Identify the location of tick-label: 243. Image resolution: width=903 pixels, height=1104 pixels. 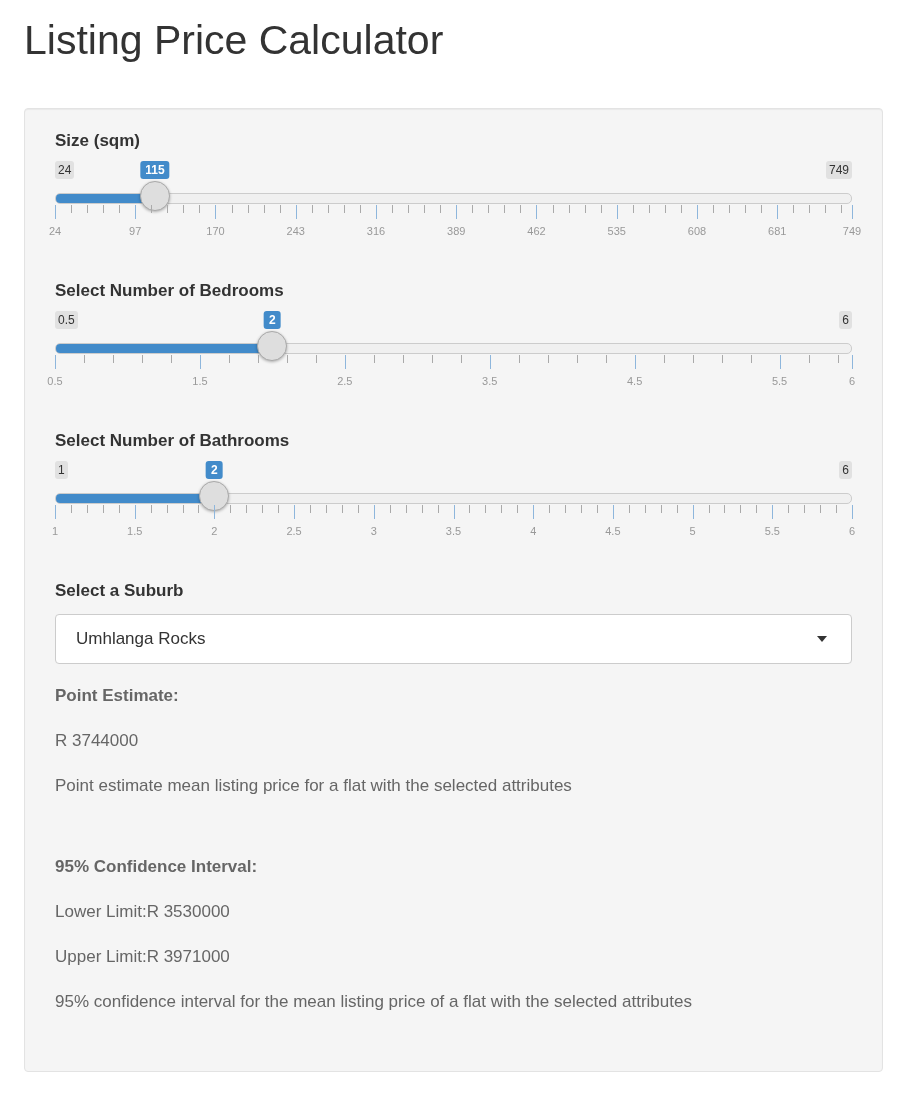
(295, 231).